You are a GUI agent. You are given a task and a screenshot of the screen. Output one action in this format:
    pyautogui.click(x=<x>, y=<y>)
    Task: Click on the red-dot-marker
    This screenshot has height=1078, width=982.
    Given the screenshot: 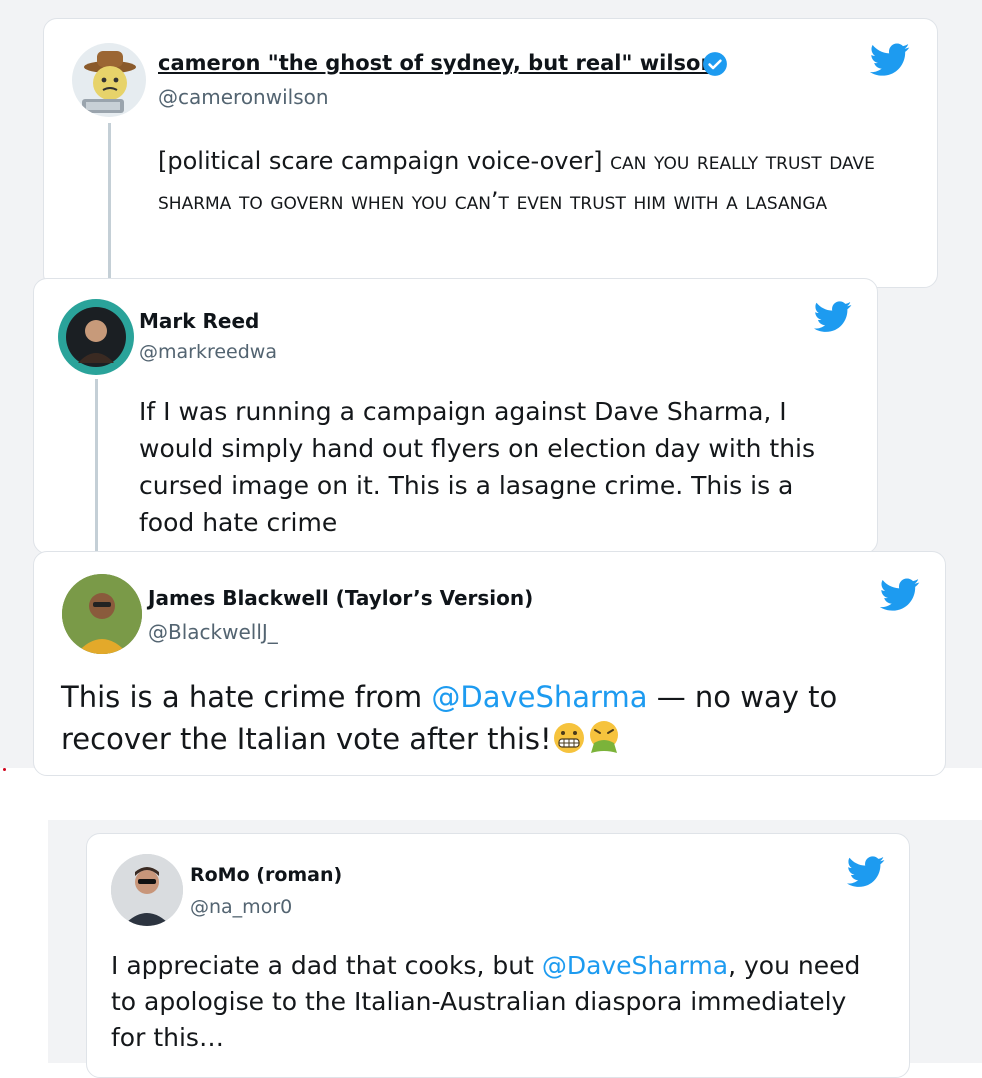 What is the action you would take?
    pyautogui.click(x=4, y=769)
    